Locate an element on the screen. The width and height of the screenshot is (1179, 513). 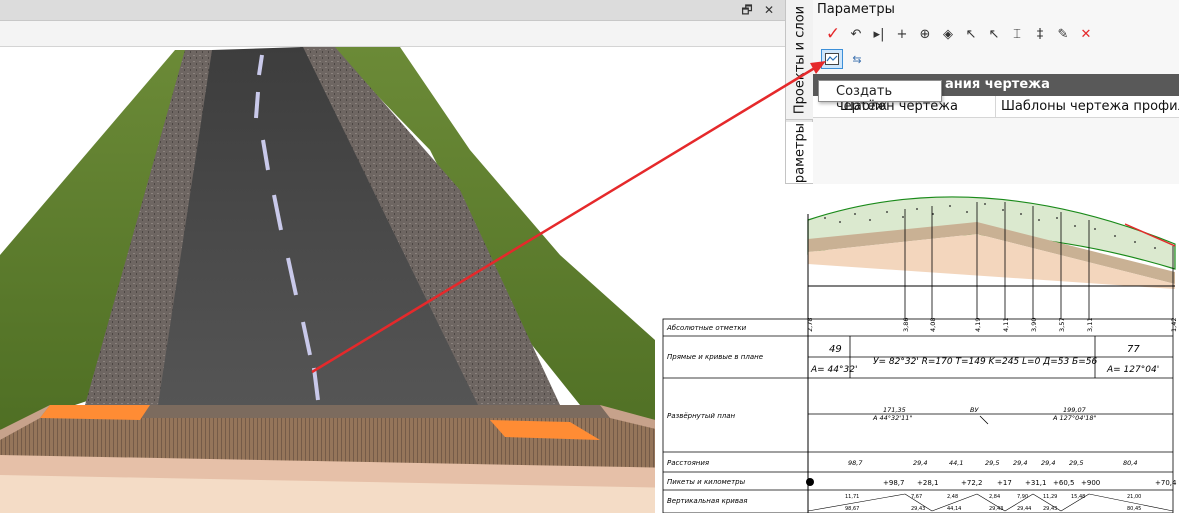
unfolded-left-top: 171,35 is located at coordinates (894, 410).